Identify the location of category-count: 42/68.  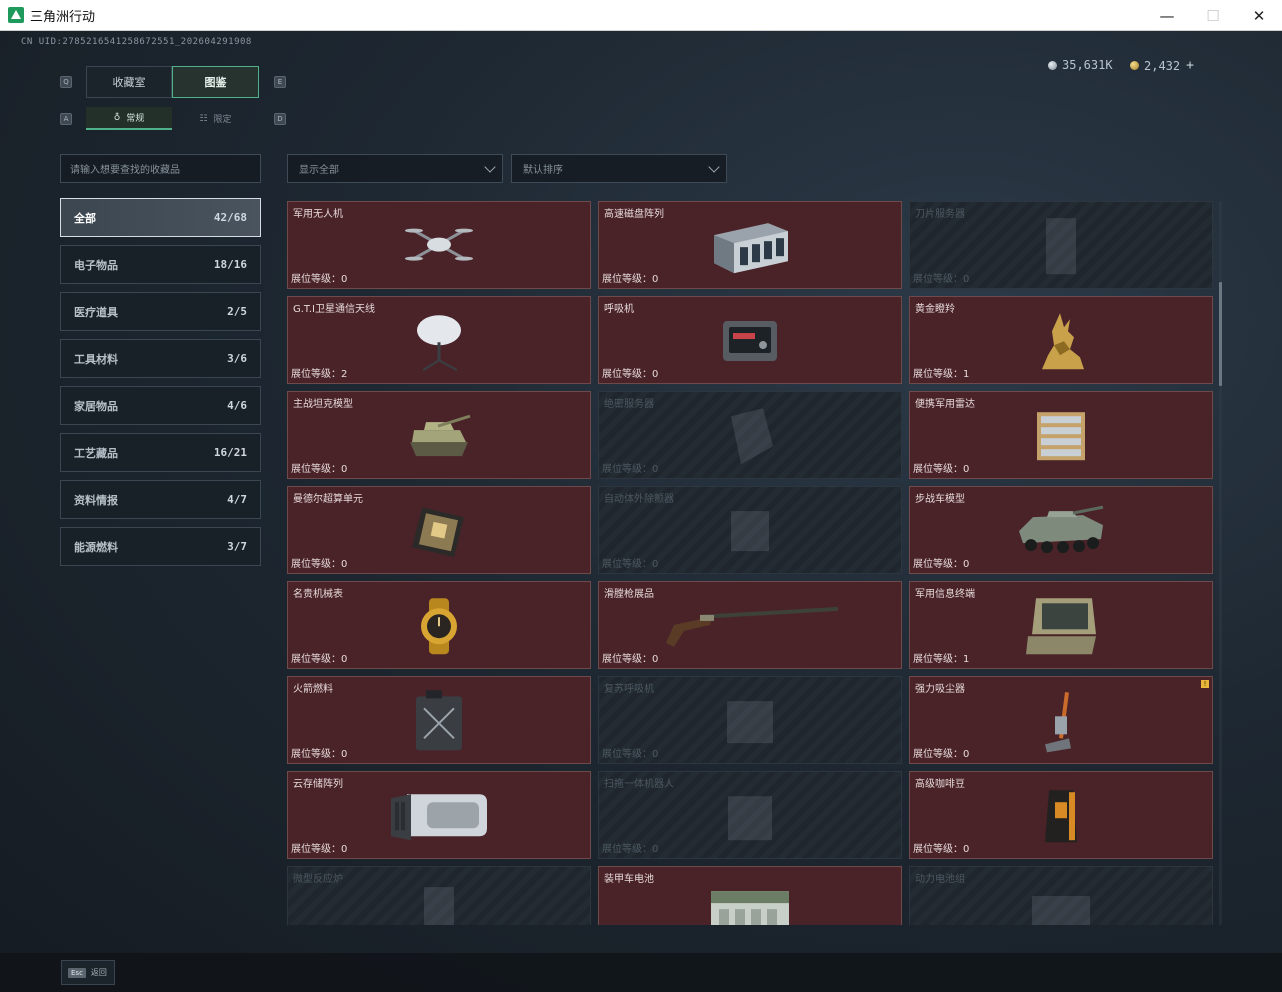
(230, 217).